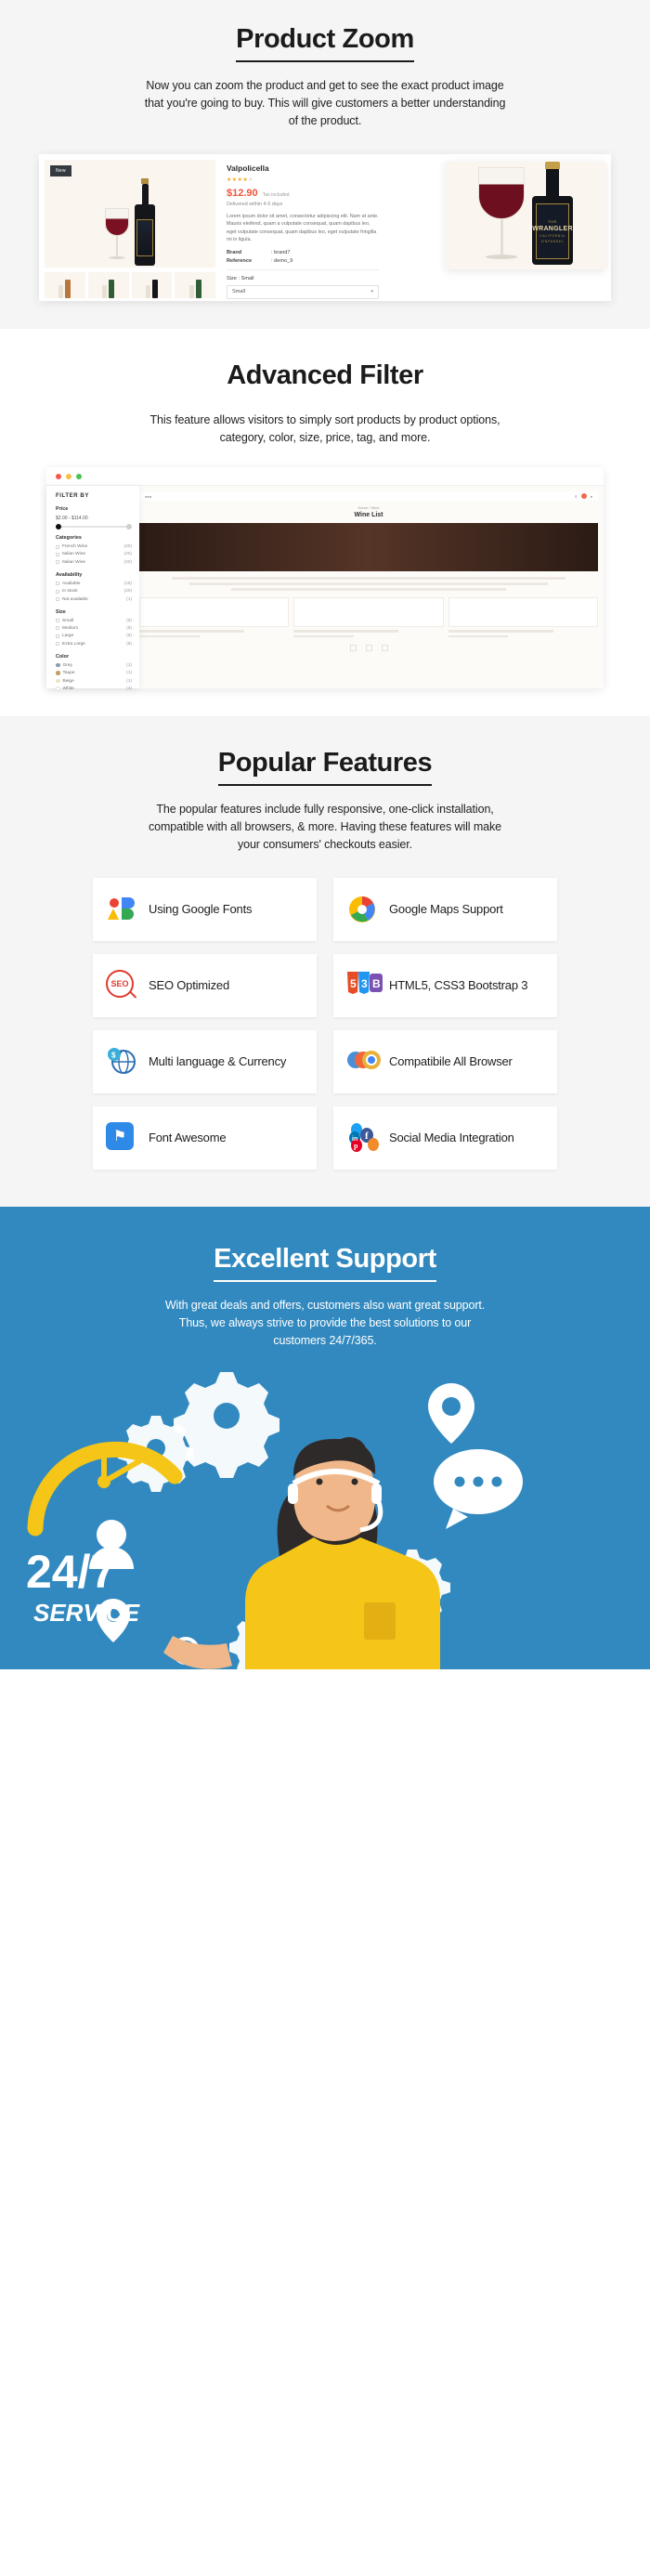 This screenshot has height=2576, width=650. What do you see at coordinates (94, 666) in the screenshot?
I see `filter-option-row: Grey (1)` at bounding box center [94, 666].